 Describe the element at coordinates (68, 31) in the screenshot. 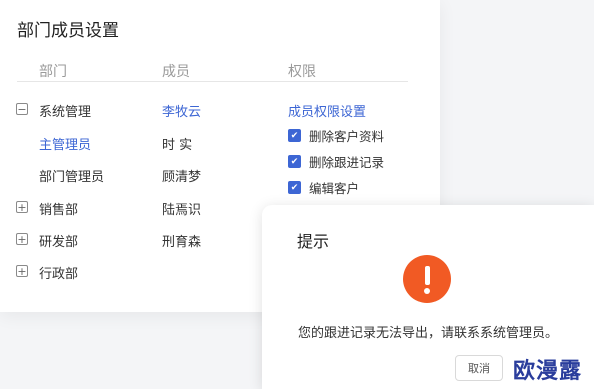

I see `panel-title: 部门成员设置` at that location.